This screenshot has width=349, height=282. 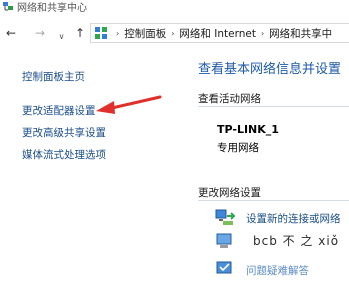 I want to click on change-settings-heading: 更改网络设置, so click(x=229, y=193).